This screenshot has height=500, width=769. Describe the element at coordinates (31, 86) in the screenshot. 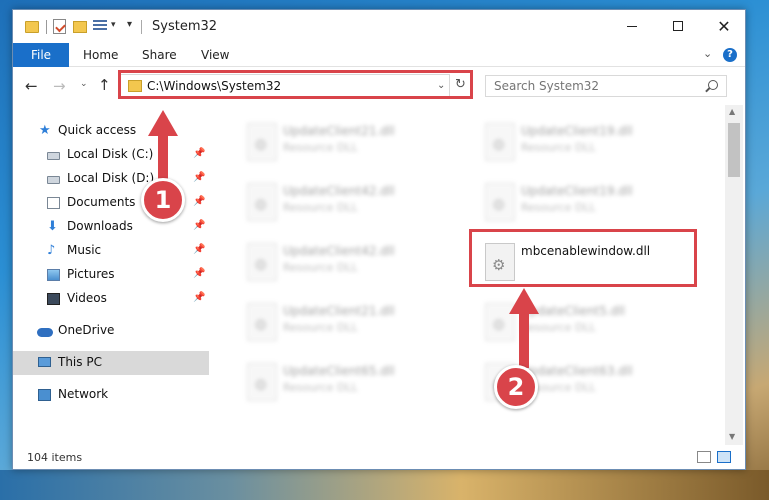

I see `back-arrow-icon: ←` at that location.